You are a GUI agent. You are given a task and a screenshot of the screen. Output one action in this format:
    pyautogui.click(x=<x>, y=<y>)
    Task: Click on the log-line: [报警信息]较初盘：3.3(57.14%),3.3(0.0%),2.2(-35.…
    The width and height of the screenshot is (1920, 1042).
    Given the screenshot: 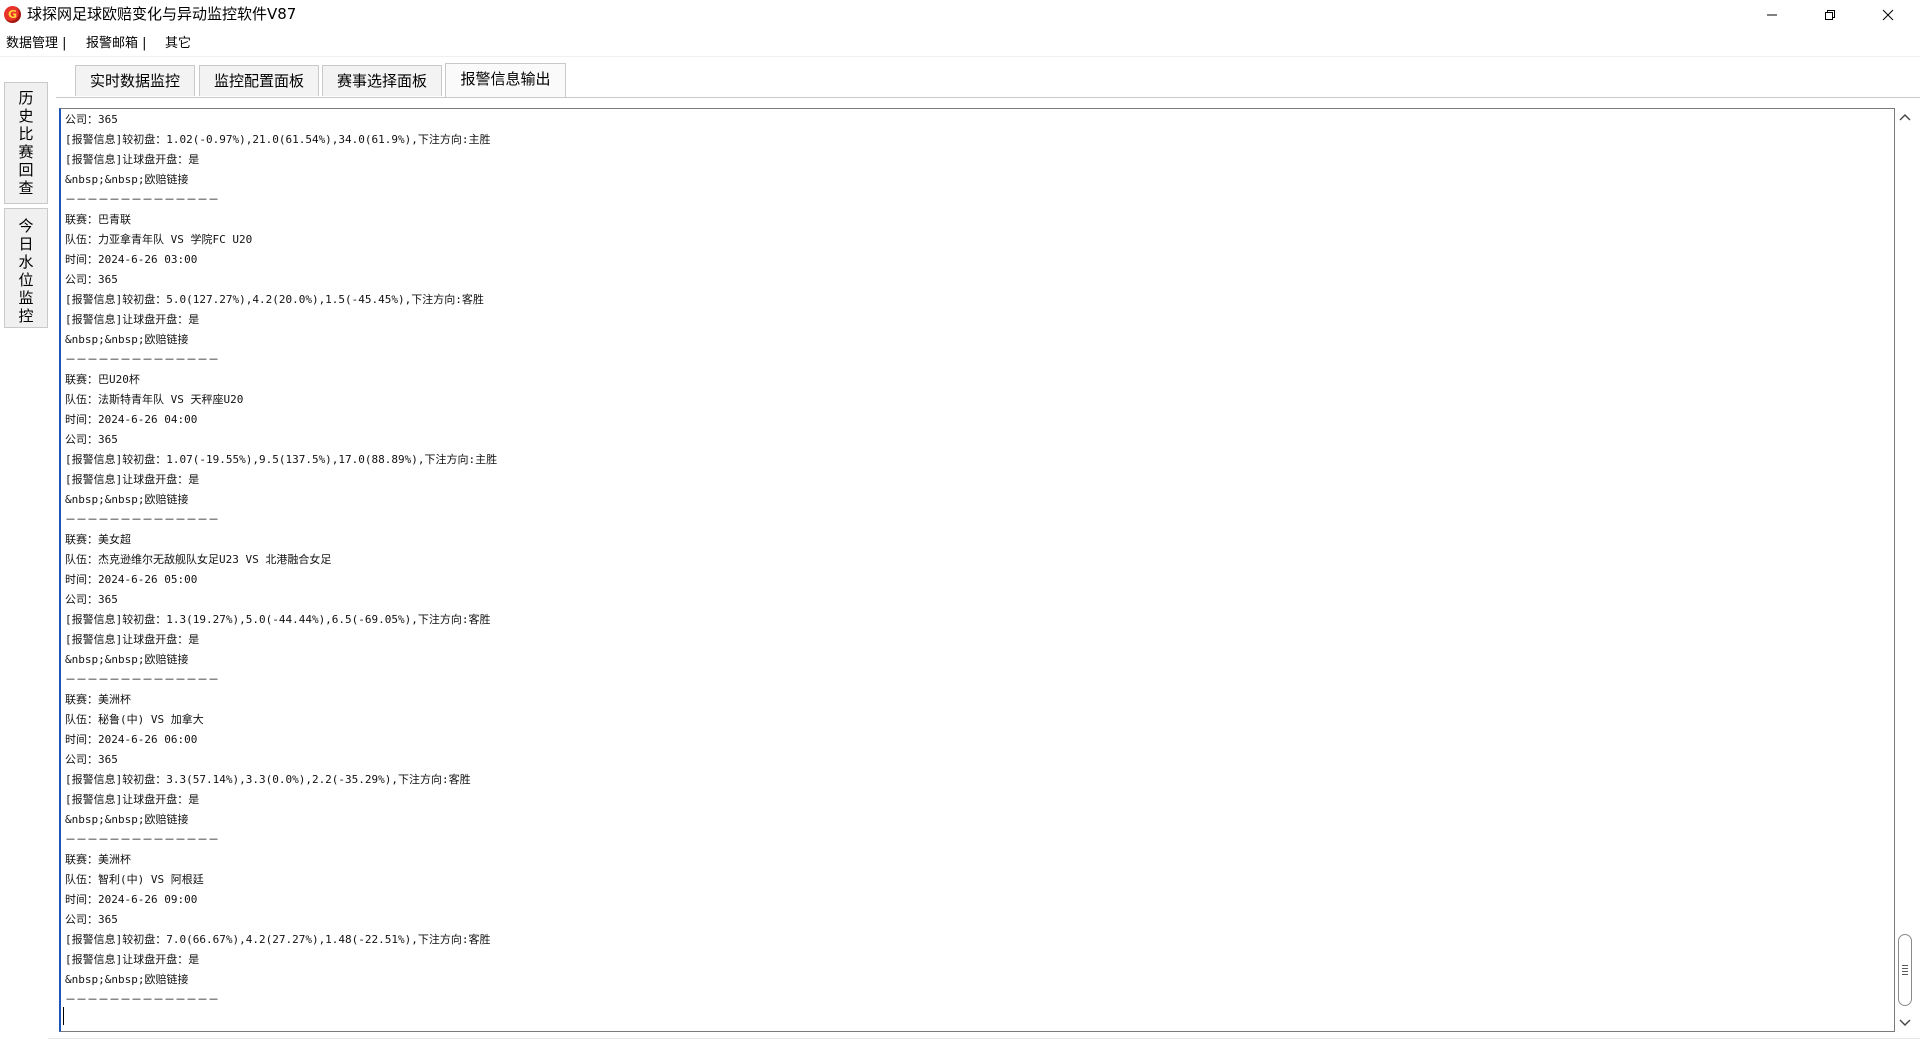 What is the action you would take?
    pyautogui.click(x=268, y=779)
    